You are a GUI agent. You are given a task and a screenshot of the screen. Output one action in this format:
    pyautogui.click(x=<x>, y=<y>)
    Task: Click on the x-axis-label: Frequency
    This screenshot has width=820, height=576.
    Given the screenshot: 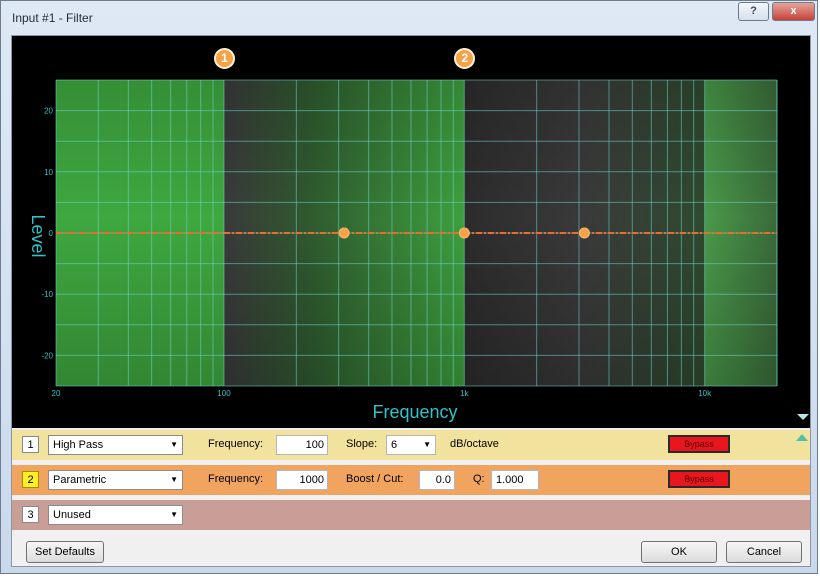 What is the action you would take?
    pyautogui.click(x=414, y=412)
    